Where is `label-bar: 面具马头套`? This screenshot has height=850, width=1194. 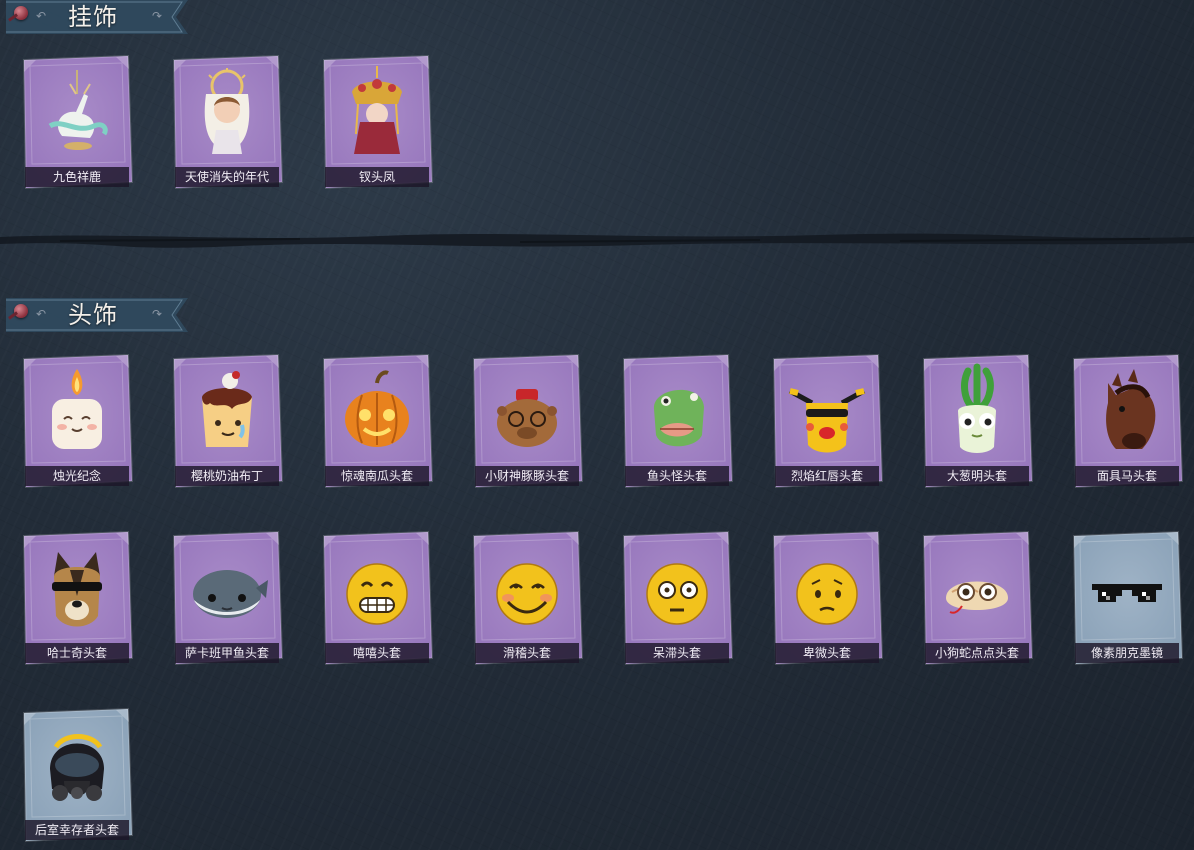
label-bar: 面具马头套 is located at coordinates (1127, 476).